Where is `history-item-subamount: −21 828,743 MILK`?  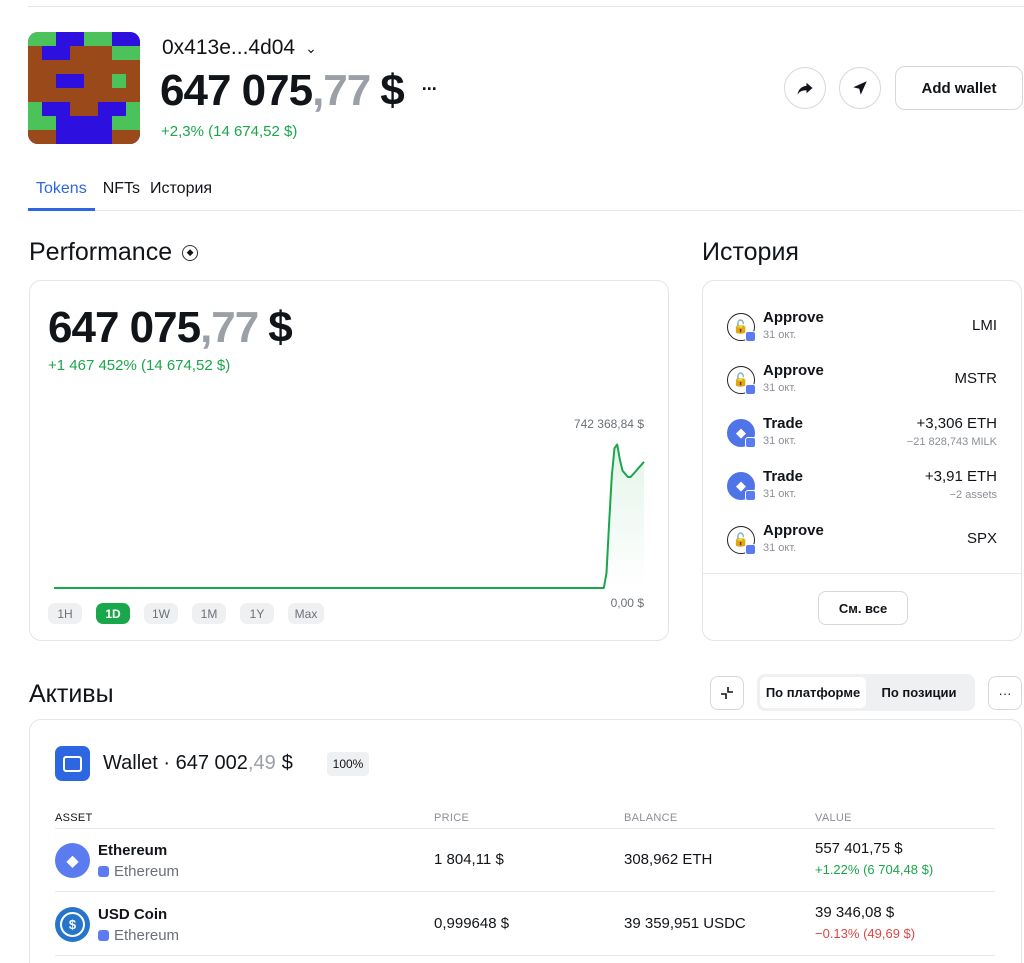 history-item-subamount: −21 828,743 MILK is located at coordinates (951, 442).